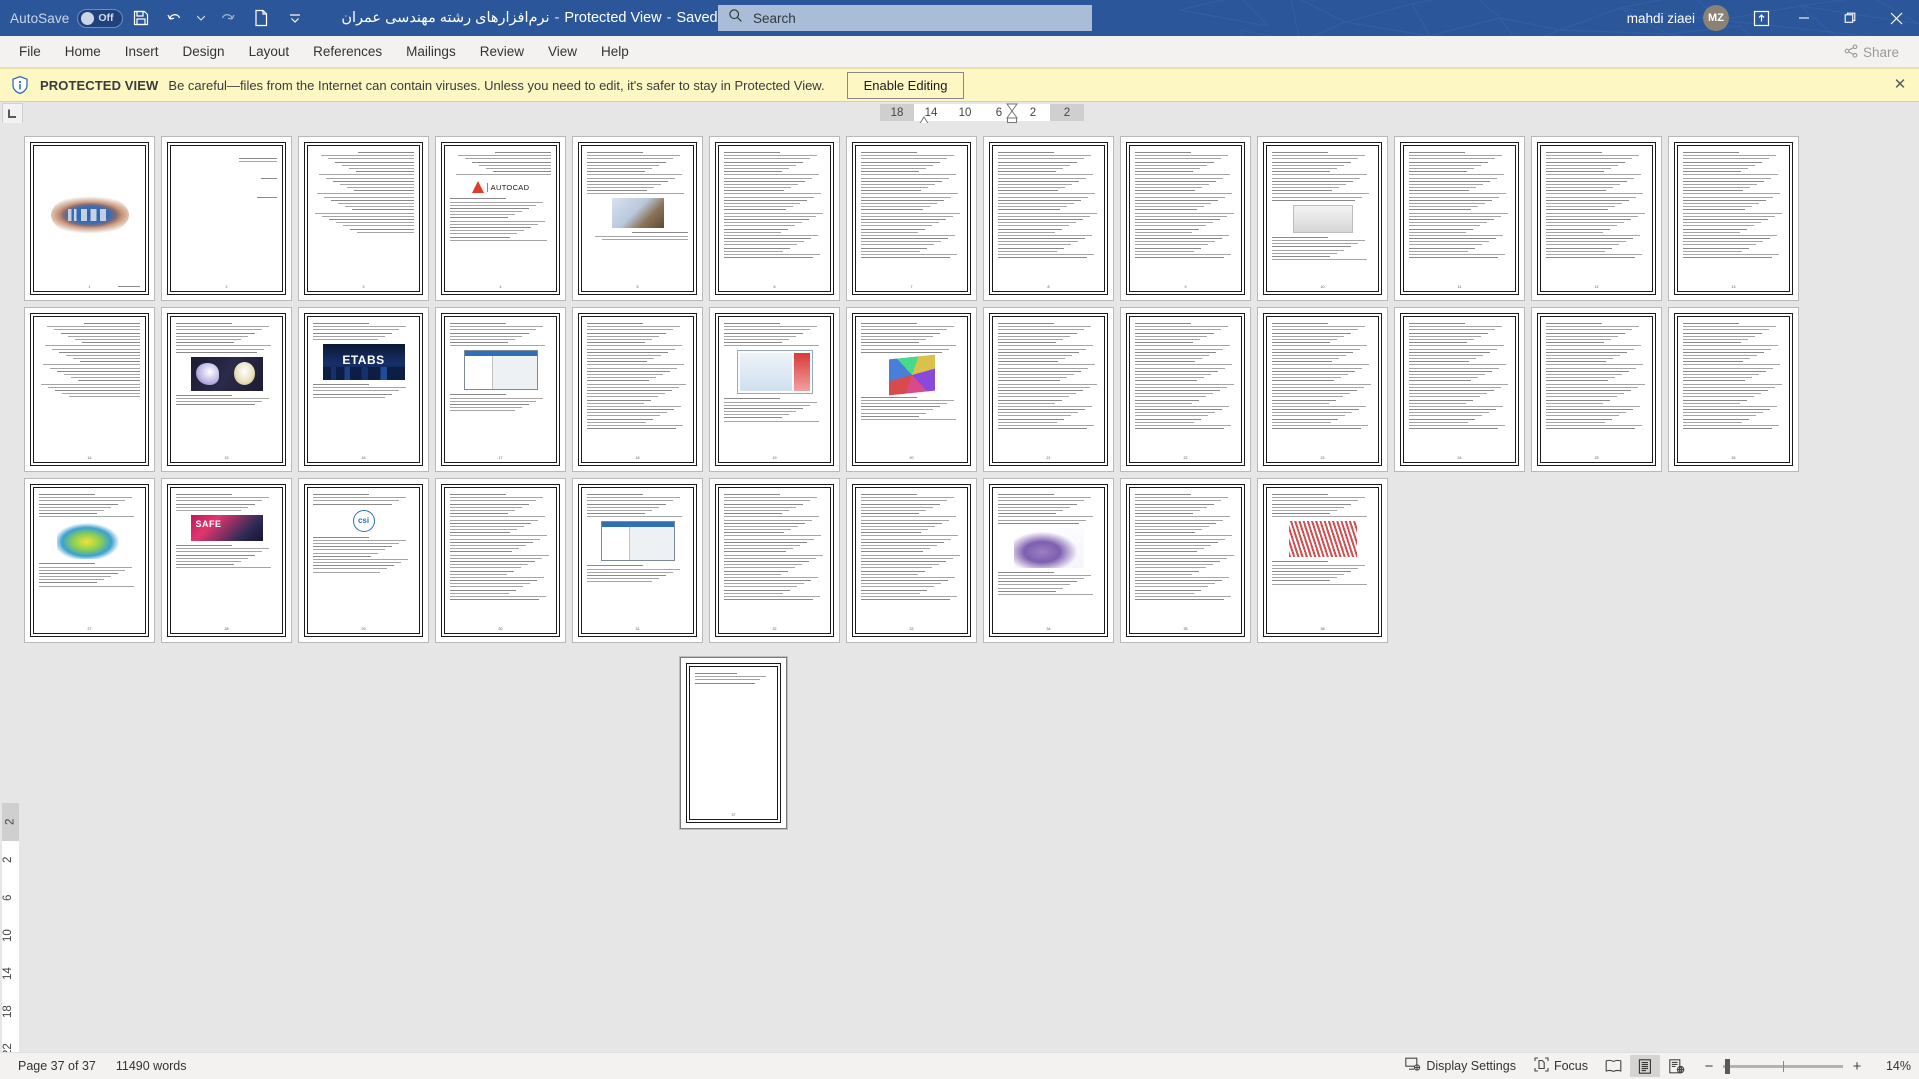  I want to click on page-thumbnail: 17, so click(500, 389).